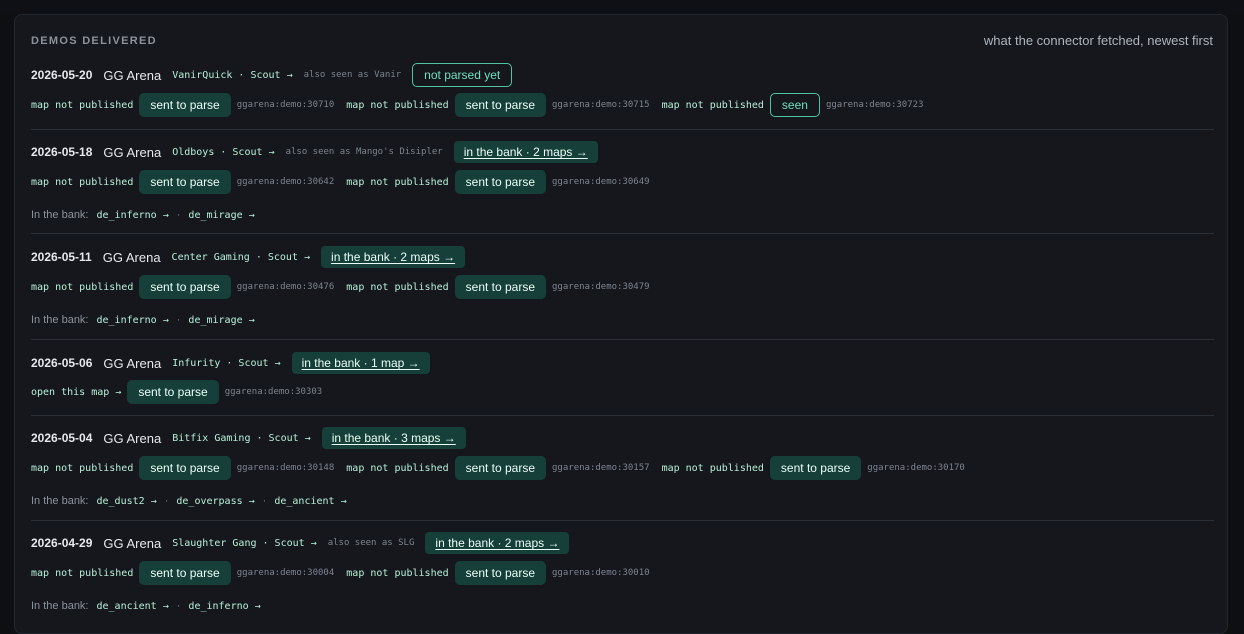  I want to click on opponent-scout-link: VanirQuick · Scout →, so click(232, 75).